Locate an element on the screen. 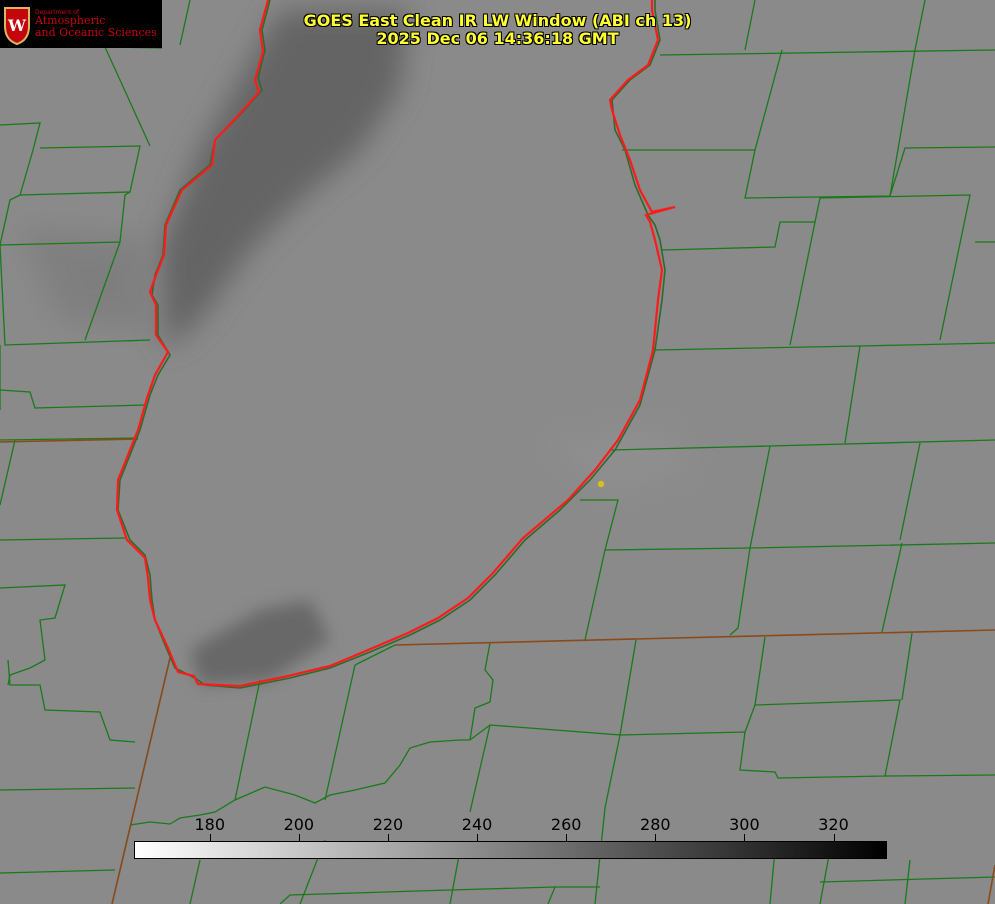  seal-letter: W is located at coordinates (17, 25).